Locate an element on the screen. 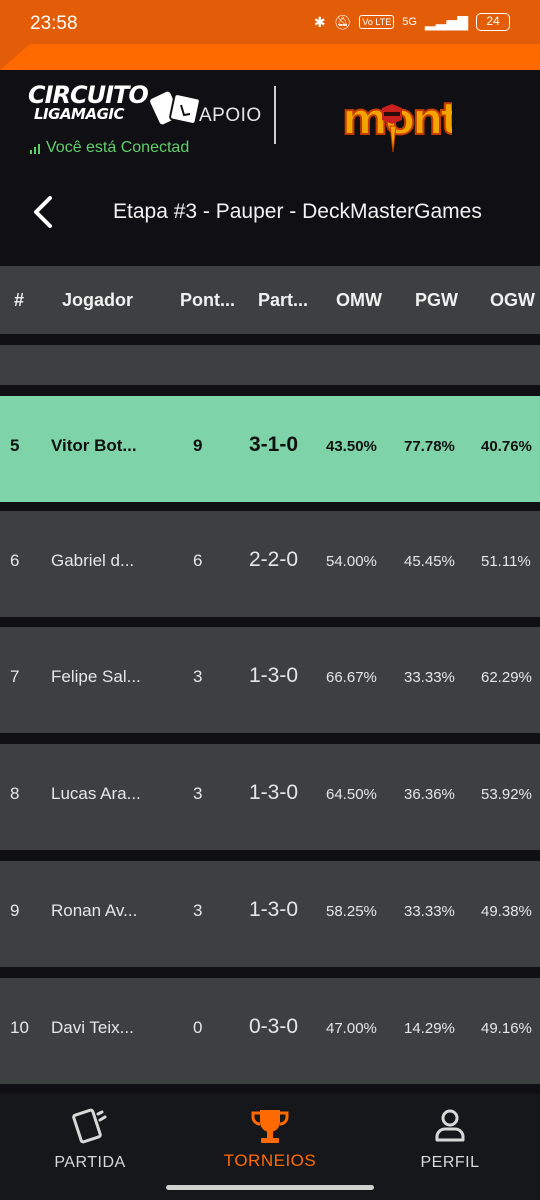  cell-matches: 3-1-0 is located at coordinates (274, 444).